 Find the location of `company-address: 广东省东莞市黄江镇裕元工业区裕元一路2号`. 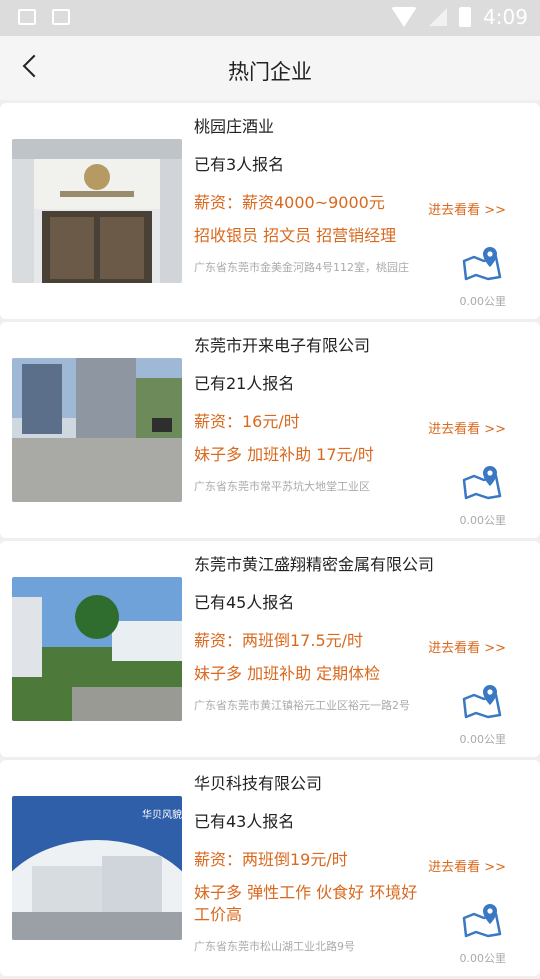

company-address: 广东省东莞市黄江镇裕元工业区裕元一路2号 is located at coordinates (302, 705).